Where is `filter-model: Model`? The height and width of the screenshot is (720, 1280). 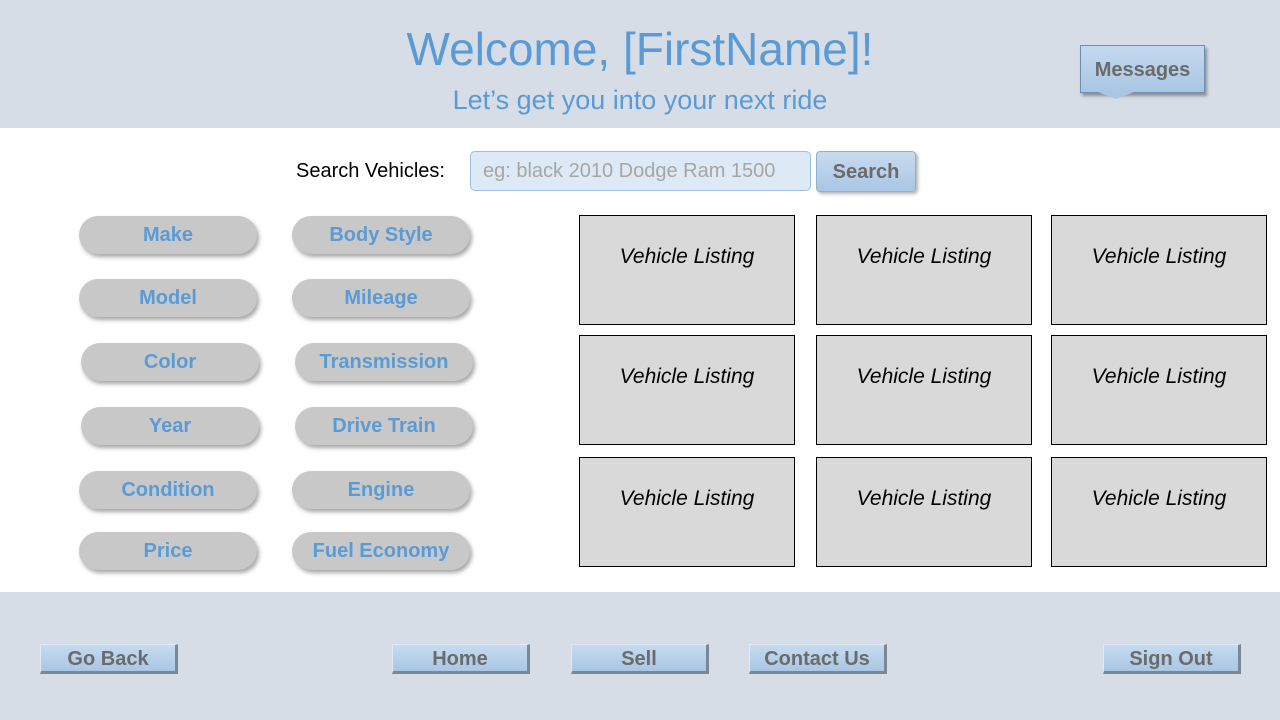 filter-model: Model is located at coordinates (168, 298).